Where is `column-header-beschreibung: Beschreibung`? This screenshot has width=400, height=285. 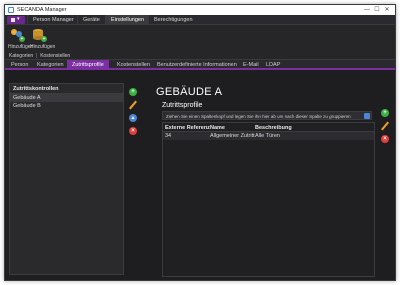 column-header-beschreibung: Beschreibung is located at coordinates (273, 128).